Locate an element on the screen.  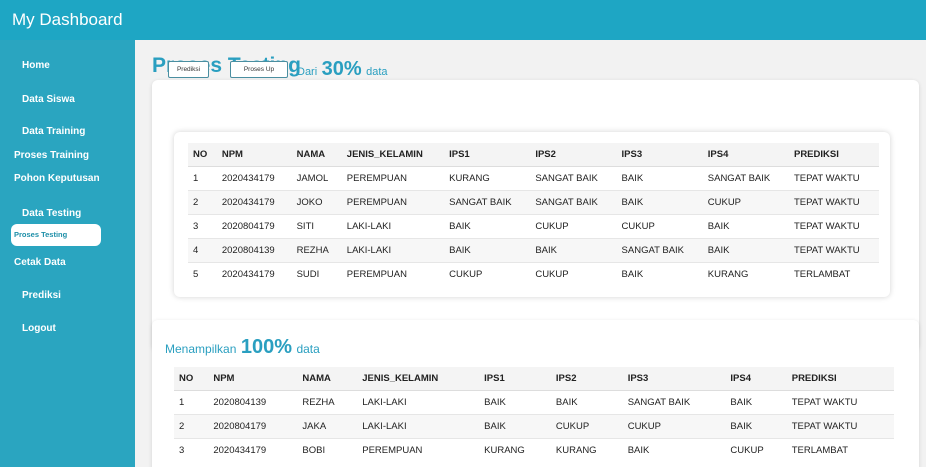
cell: 2020804139 is located at coordinates (254, 249).